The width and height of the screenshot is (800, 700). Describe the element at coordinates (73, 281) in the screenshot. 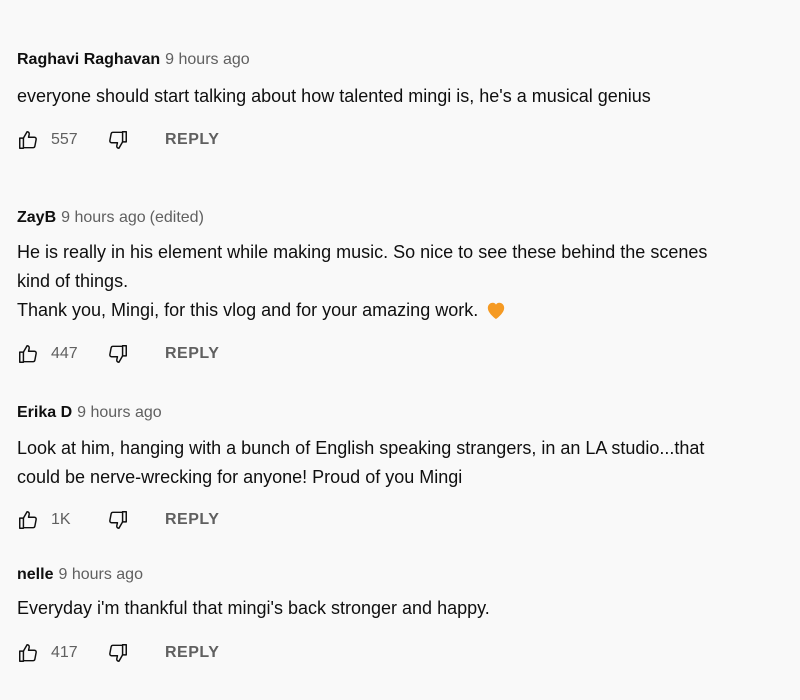

I see `comment-text-line: kind of things.` at that location.